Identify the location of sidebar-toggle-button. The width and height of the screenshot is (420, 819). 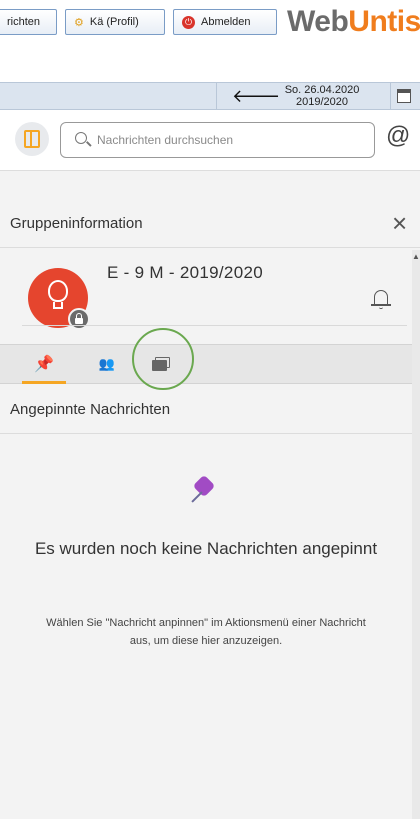
(32, 139).